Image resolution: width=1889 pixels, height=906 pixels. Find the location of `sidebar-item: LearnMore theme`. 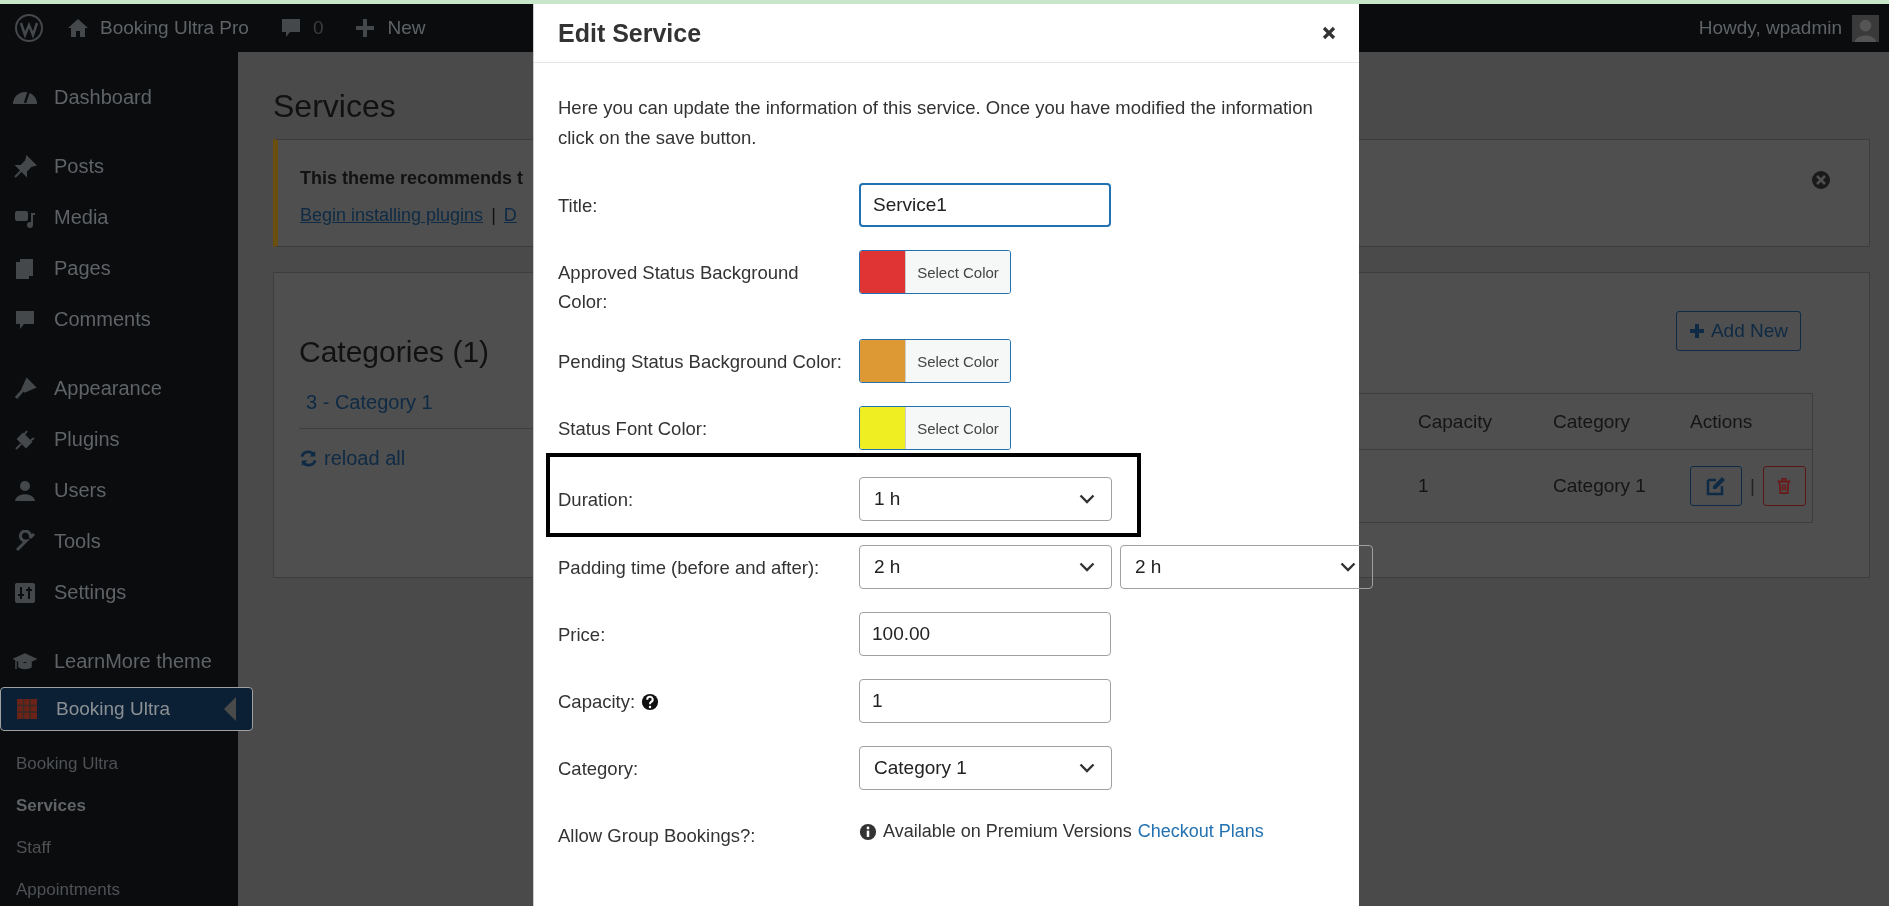

sidebar-item: LearnMore theme is located at coordinates (119, 661).